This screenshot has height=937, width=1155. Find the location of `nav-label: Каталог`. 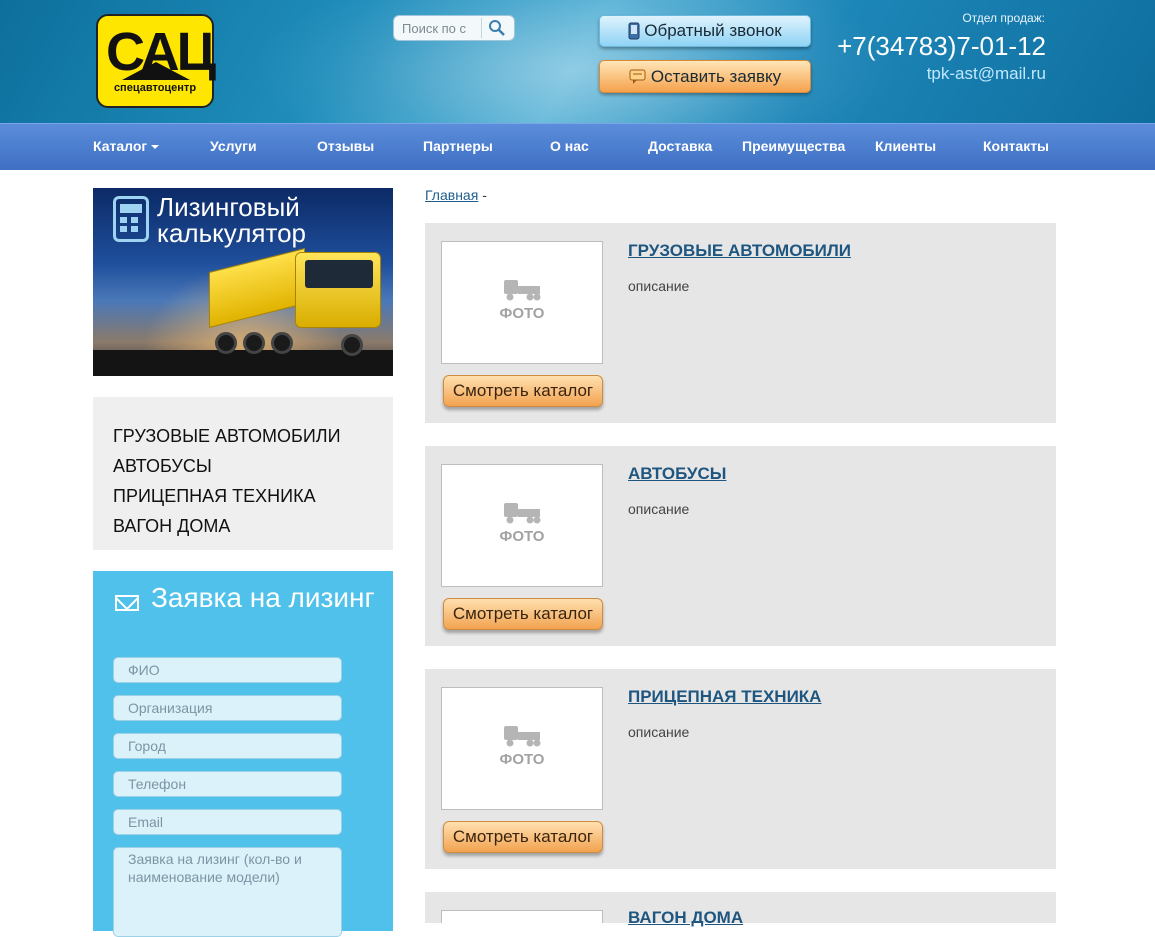

nav-label: Каталог is located at coordinates (120, 146).